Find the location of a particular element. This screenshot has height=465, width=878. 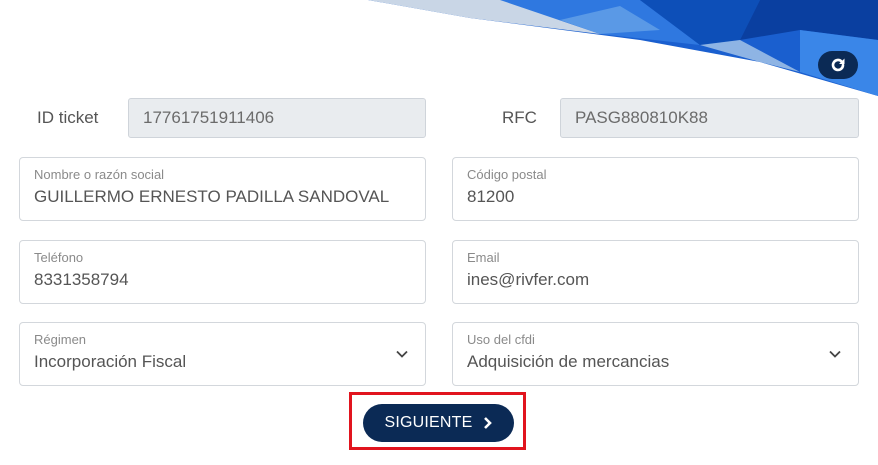

chevron-right-icon is located at coordinates (487, 423).